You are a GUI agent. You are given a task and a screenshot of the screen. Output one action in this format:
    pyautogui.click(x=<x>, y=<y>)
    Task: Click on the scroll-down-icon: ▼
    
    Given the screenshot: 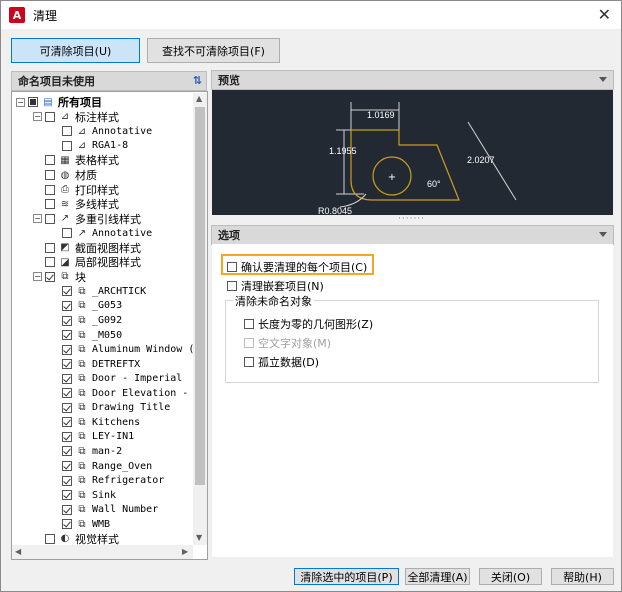 What is the action you would take?
    pyautogui.click(x=199, y=537)
    